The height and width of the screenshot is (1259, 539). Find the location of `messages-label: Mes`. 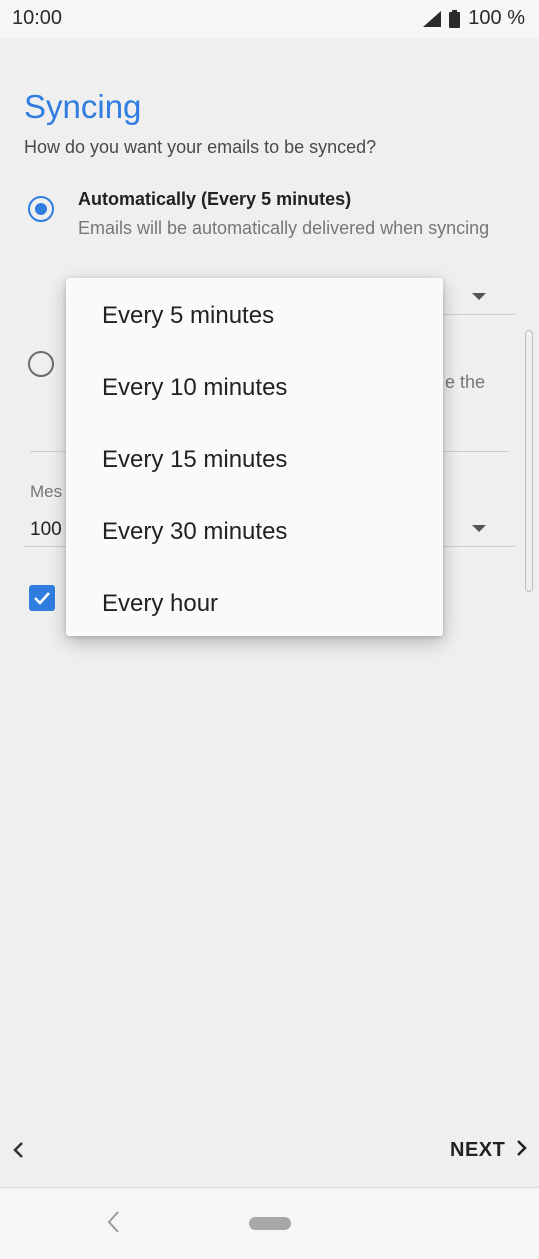

messages-label: Mes is located at coordinates (46, 491).